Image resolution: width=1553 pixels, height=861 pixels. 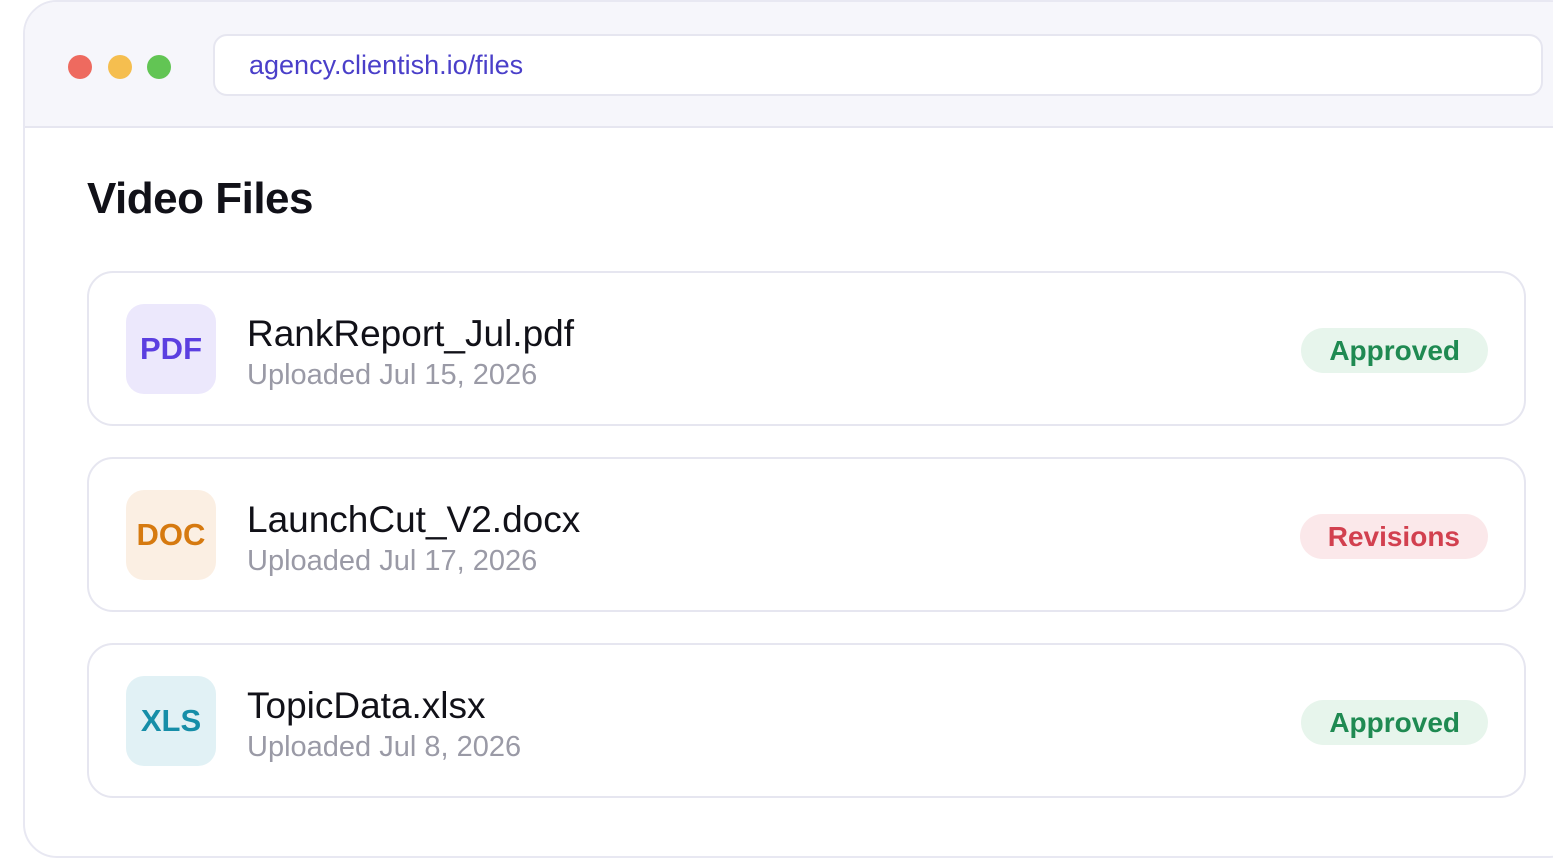 I want to click on browser-titlebar: agency.clientish.io/files, so click(x=789, y=65).